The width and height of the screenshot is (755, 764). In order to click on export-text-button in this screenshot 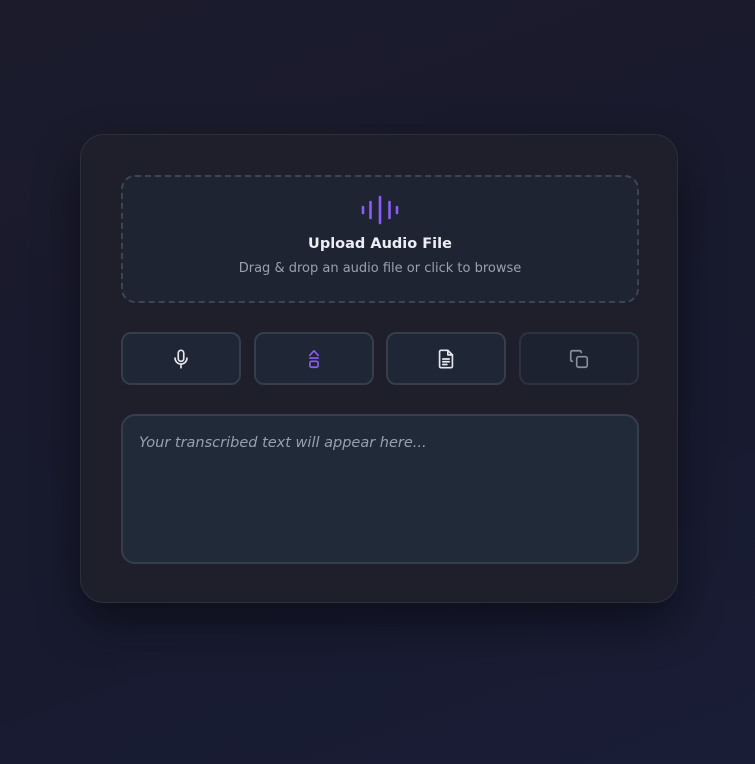, I will do `click(446, 358)`.